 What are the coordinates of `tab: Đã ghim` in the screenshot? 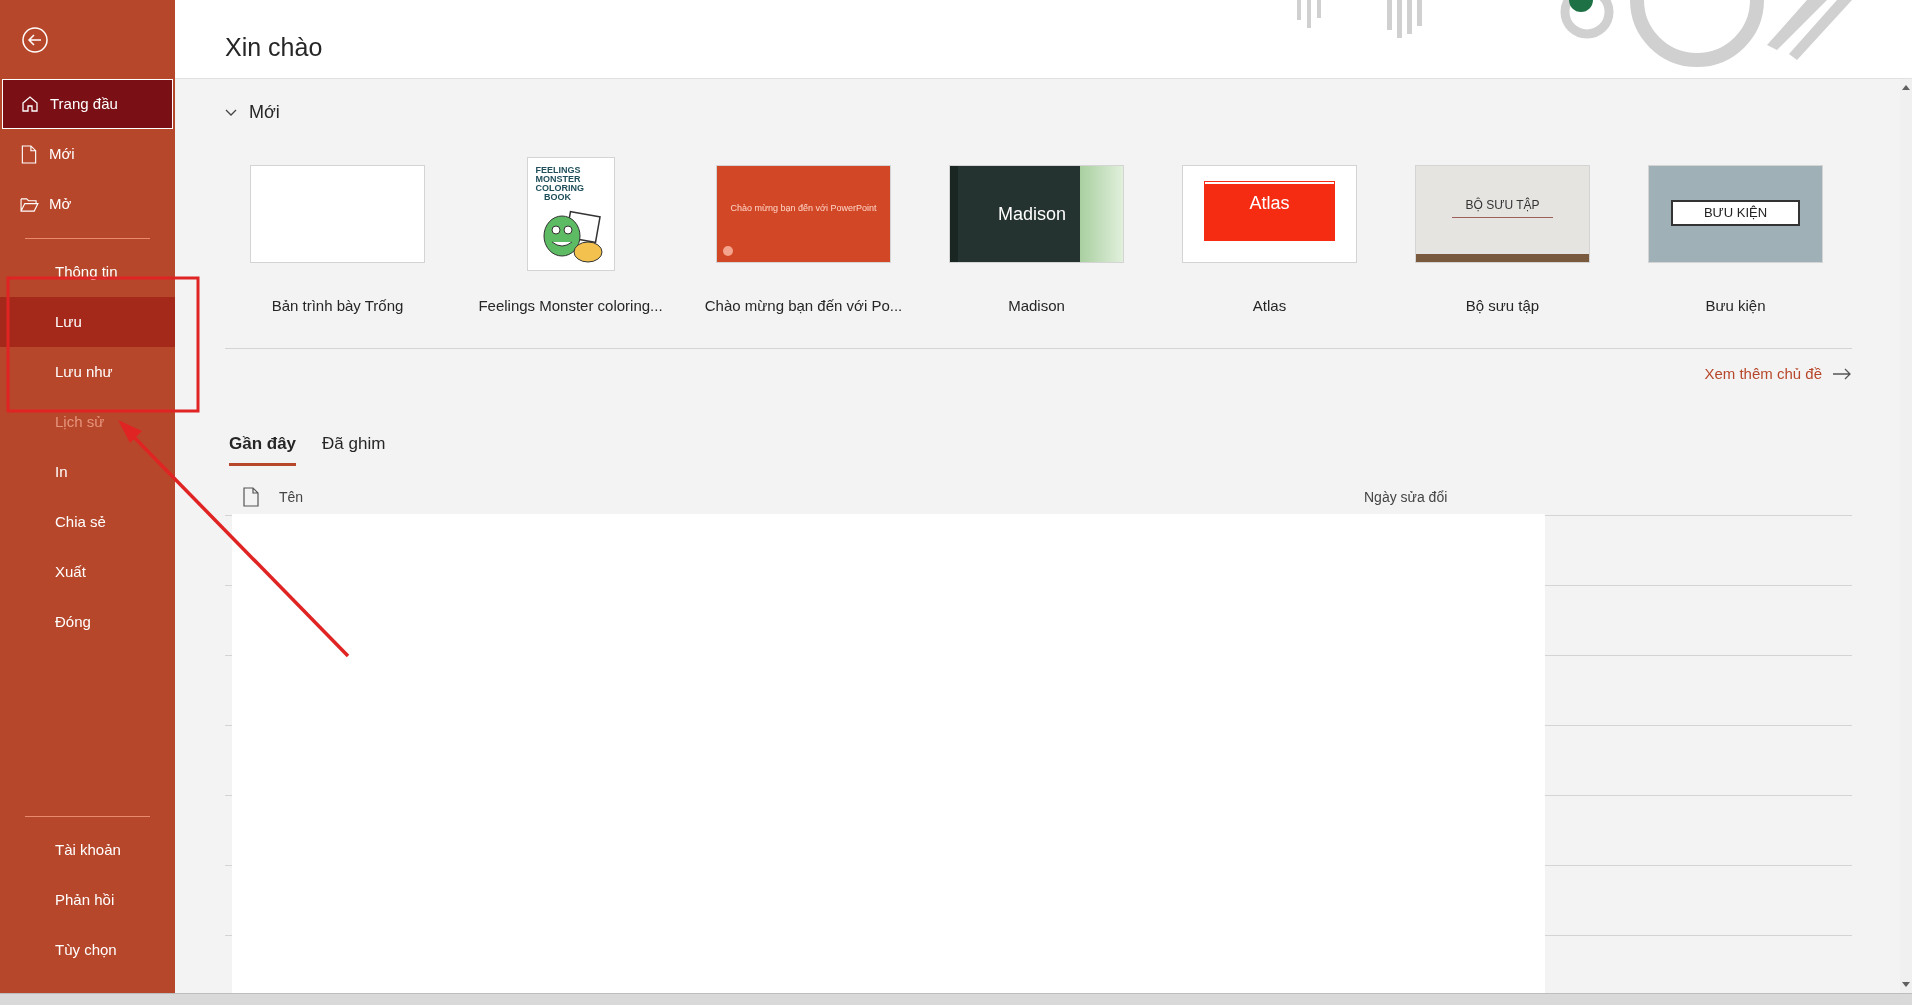 It's located at (354, 448).